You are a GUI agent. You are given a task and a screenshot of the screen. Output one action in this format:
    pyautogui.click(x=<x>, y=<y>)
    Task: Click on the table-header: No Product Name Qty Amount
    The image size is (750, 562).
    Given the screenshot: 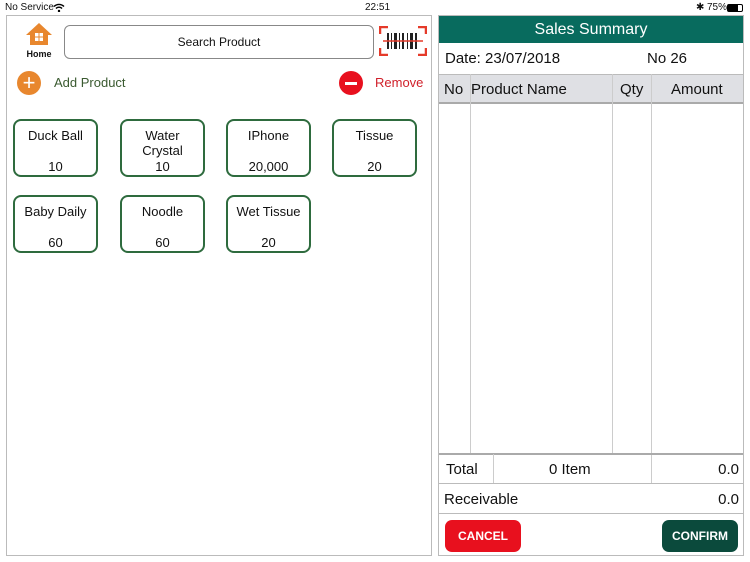 What is the action you would take?
    pyautogui.click(x=591, y=89)
    